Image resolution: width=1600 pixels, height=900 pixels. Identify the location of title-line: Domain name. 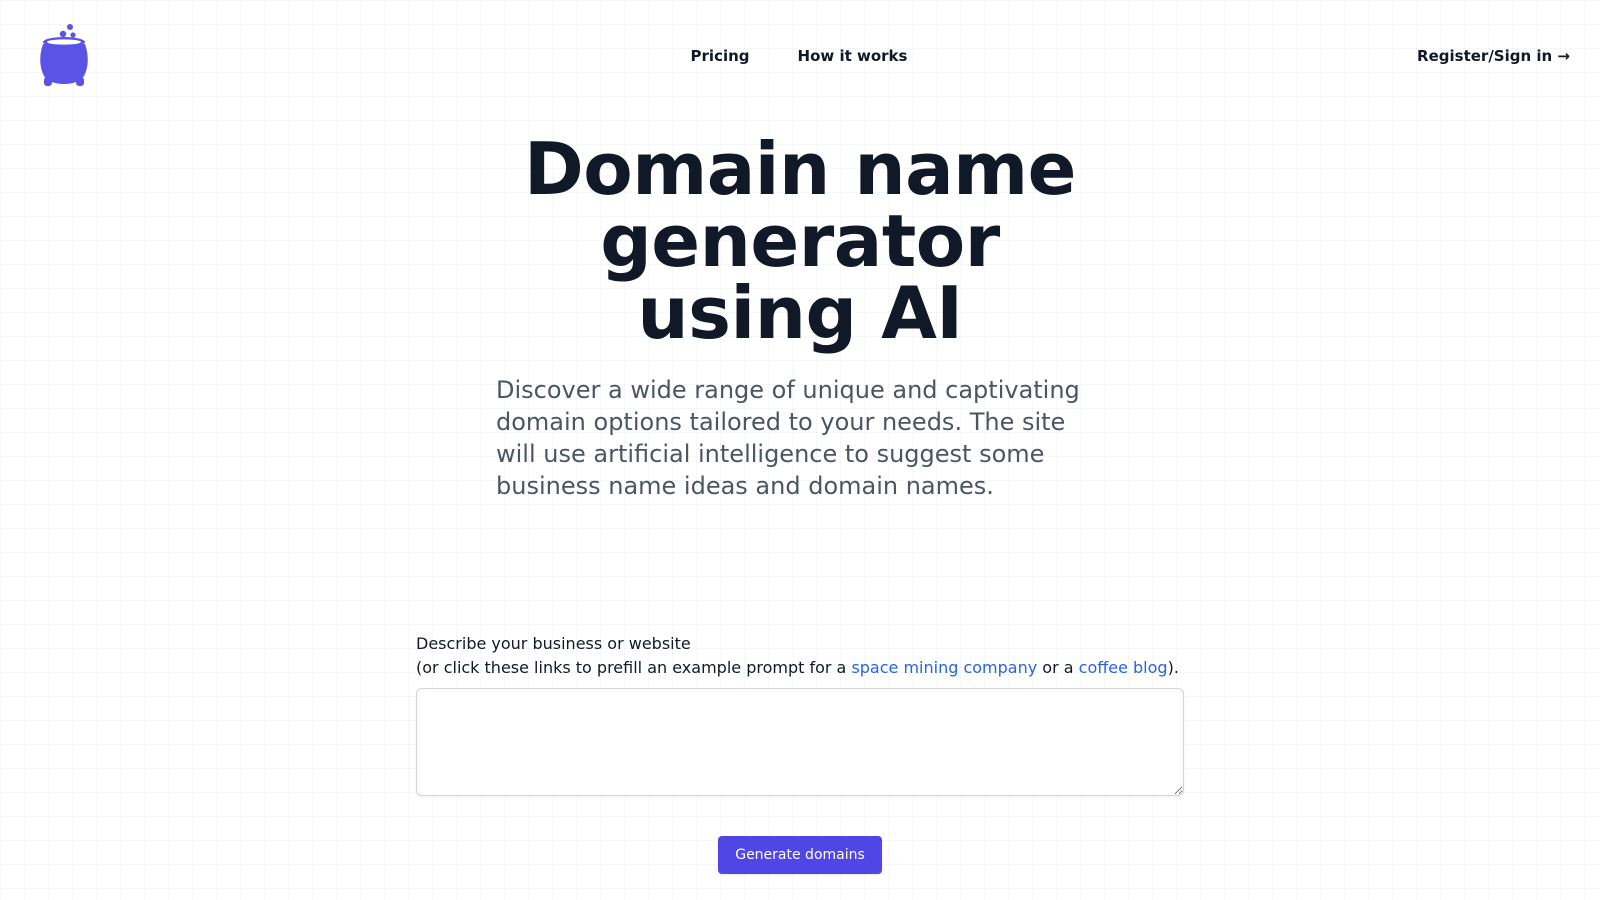
(800, 169).